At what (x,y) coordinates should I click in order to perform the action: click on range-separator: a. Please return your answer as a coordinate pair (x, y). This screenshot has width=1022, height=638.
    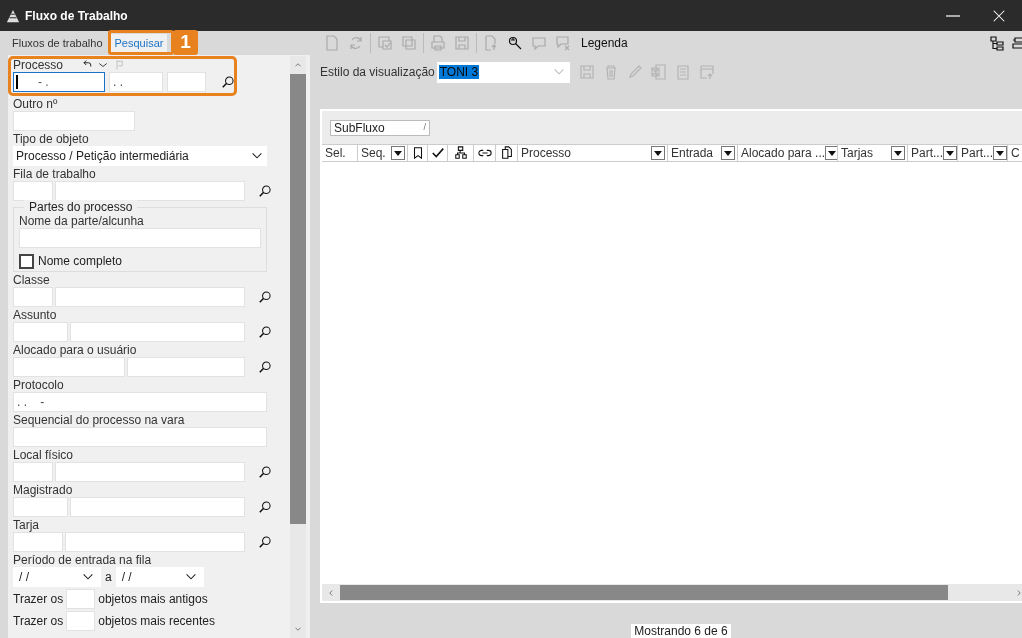
    Looking at the image, I should click on (108, 577).